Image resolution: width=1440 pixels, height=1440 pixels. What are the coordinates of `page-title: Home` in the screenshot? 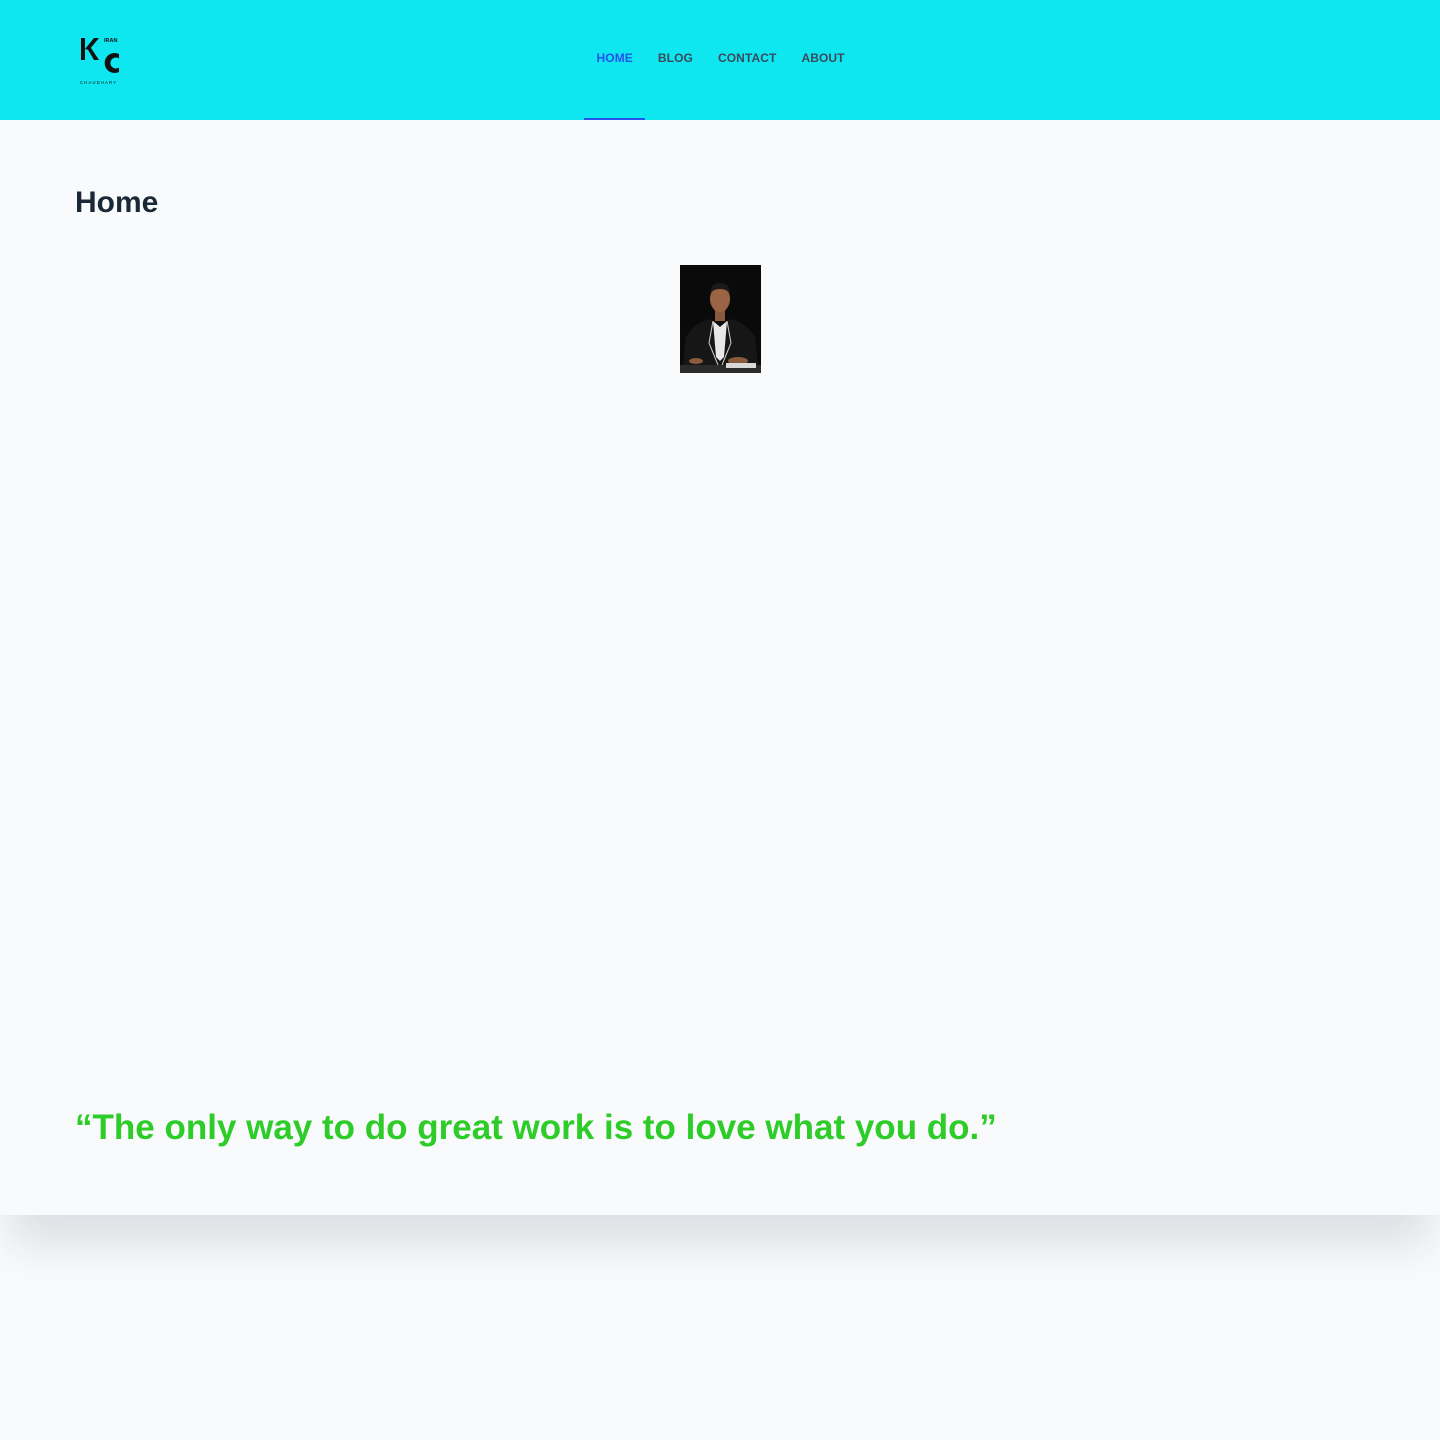 It's located at (117, 202).